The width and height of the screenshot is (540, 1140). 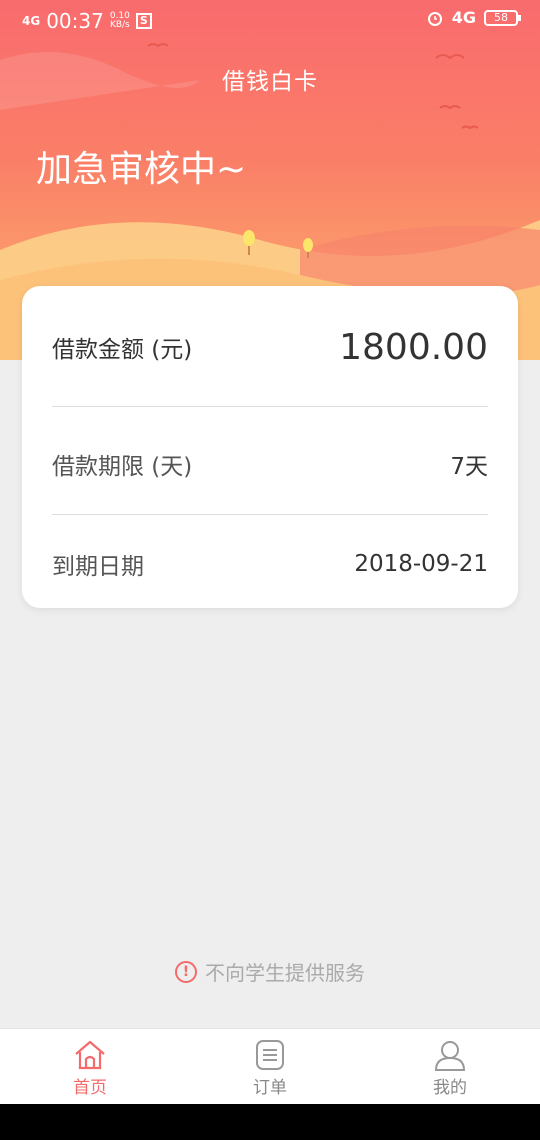 What do you see at coordinates (122, 350) in the screenshot?
I see `loan-amount-label: 借款金额 (元)` at bounding box center [122, 350].